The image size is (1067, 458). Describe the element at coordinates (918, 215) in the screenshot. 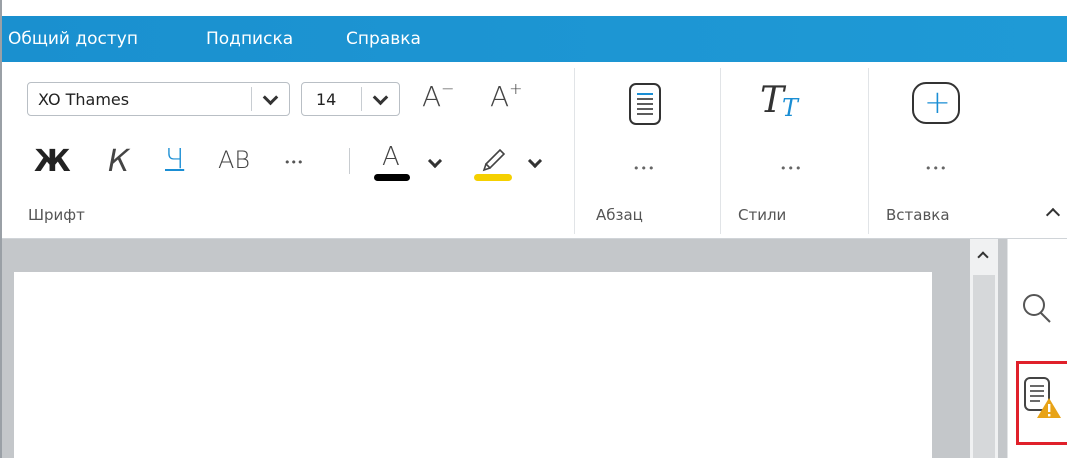

I see `group-label-insert: Вставка` at that location.